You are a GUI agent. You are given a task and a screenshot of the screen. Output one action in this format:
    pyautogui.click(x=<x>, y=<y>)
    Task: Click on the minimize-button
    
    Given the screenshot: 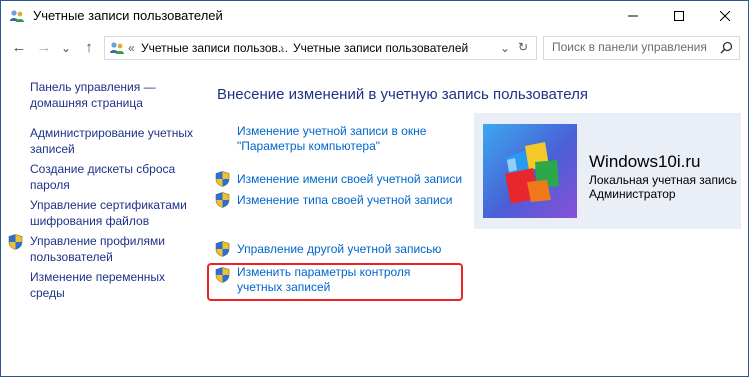 What is the action you would take?
    pyautogui.click(x=633, y=16)
    